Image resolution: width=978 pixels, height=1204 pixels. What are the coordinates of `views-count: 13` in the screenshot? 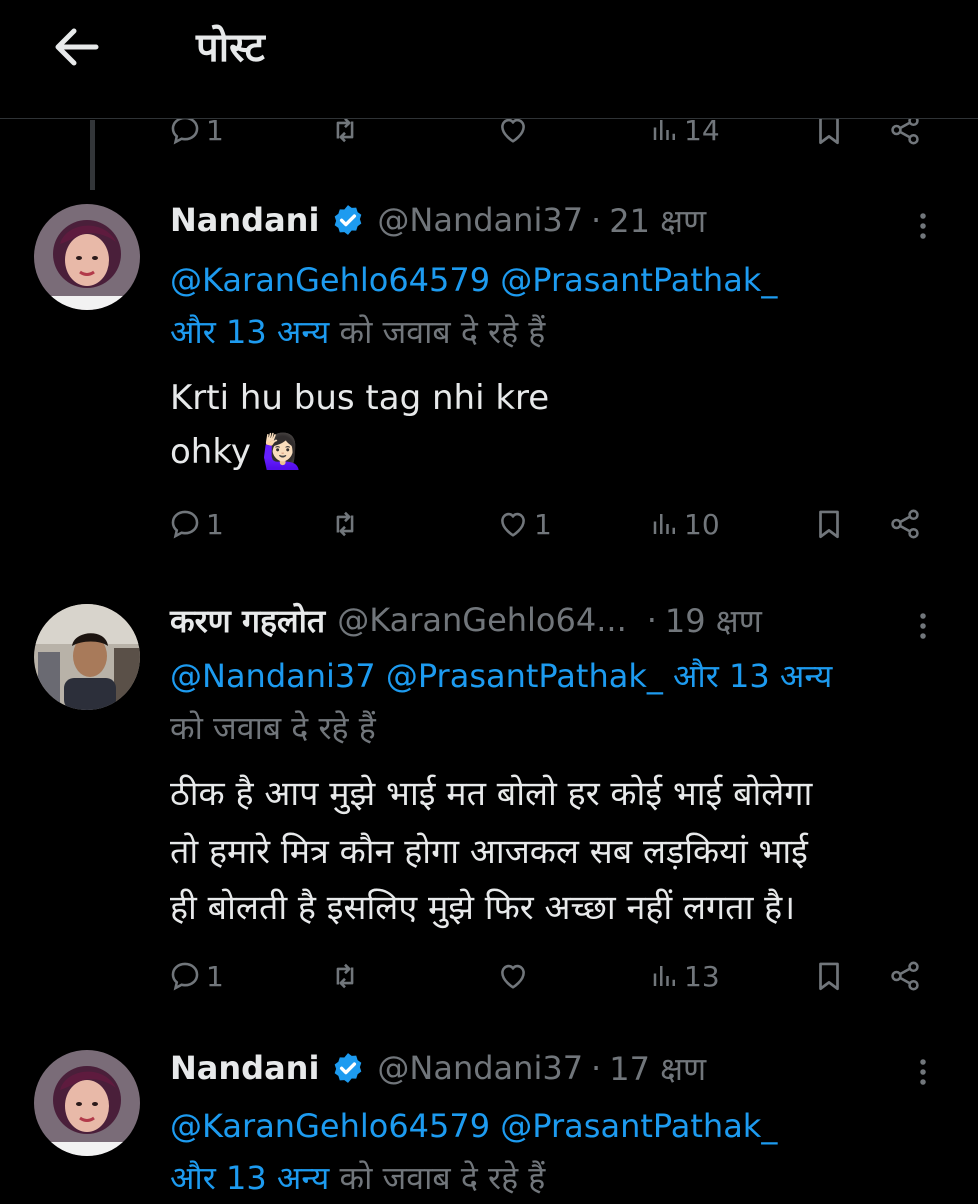 It's located at (702, 976).